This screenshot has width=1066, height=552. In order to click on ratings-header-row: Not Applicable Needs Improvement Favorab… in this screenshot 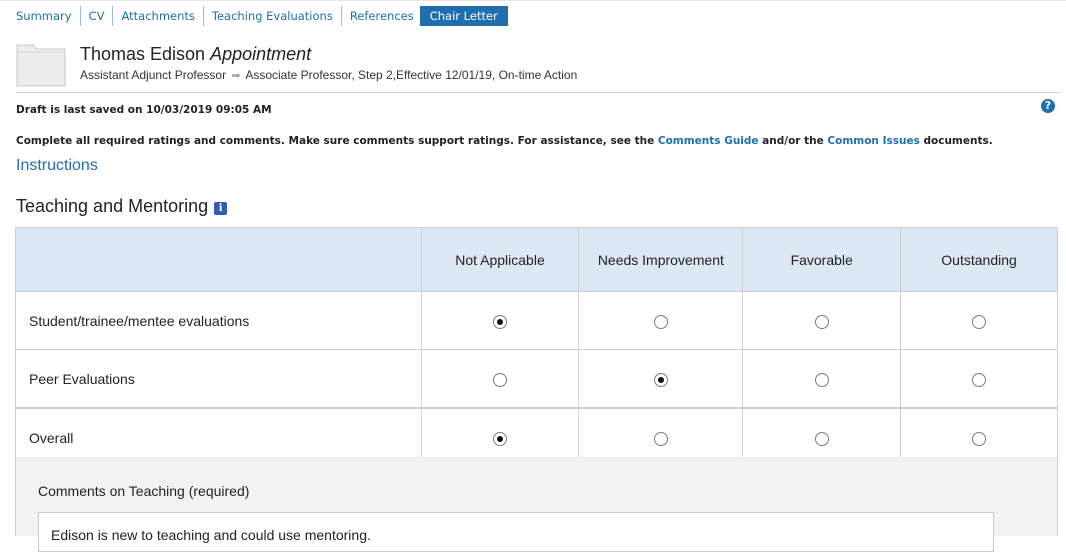, I will do `click(536, 259)`.